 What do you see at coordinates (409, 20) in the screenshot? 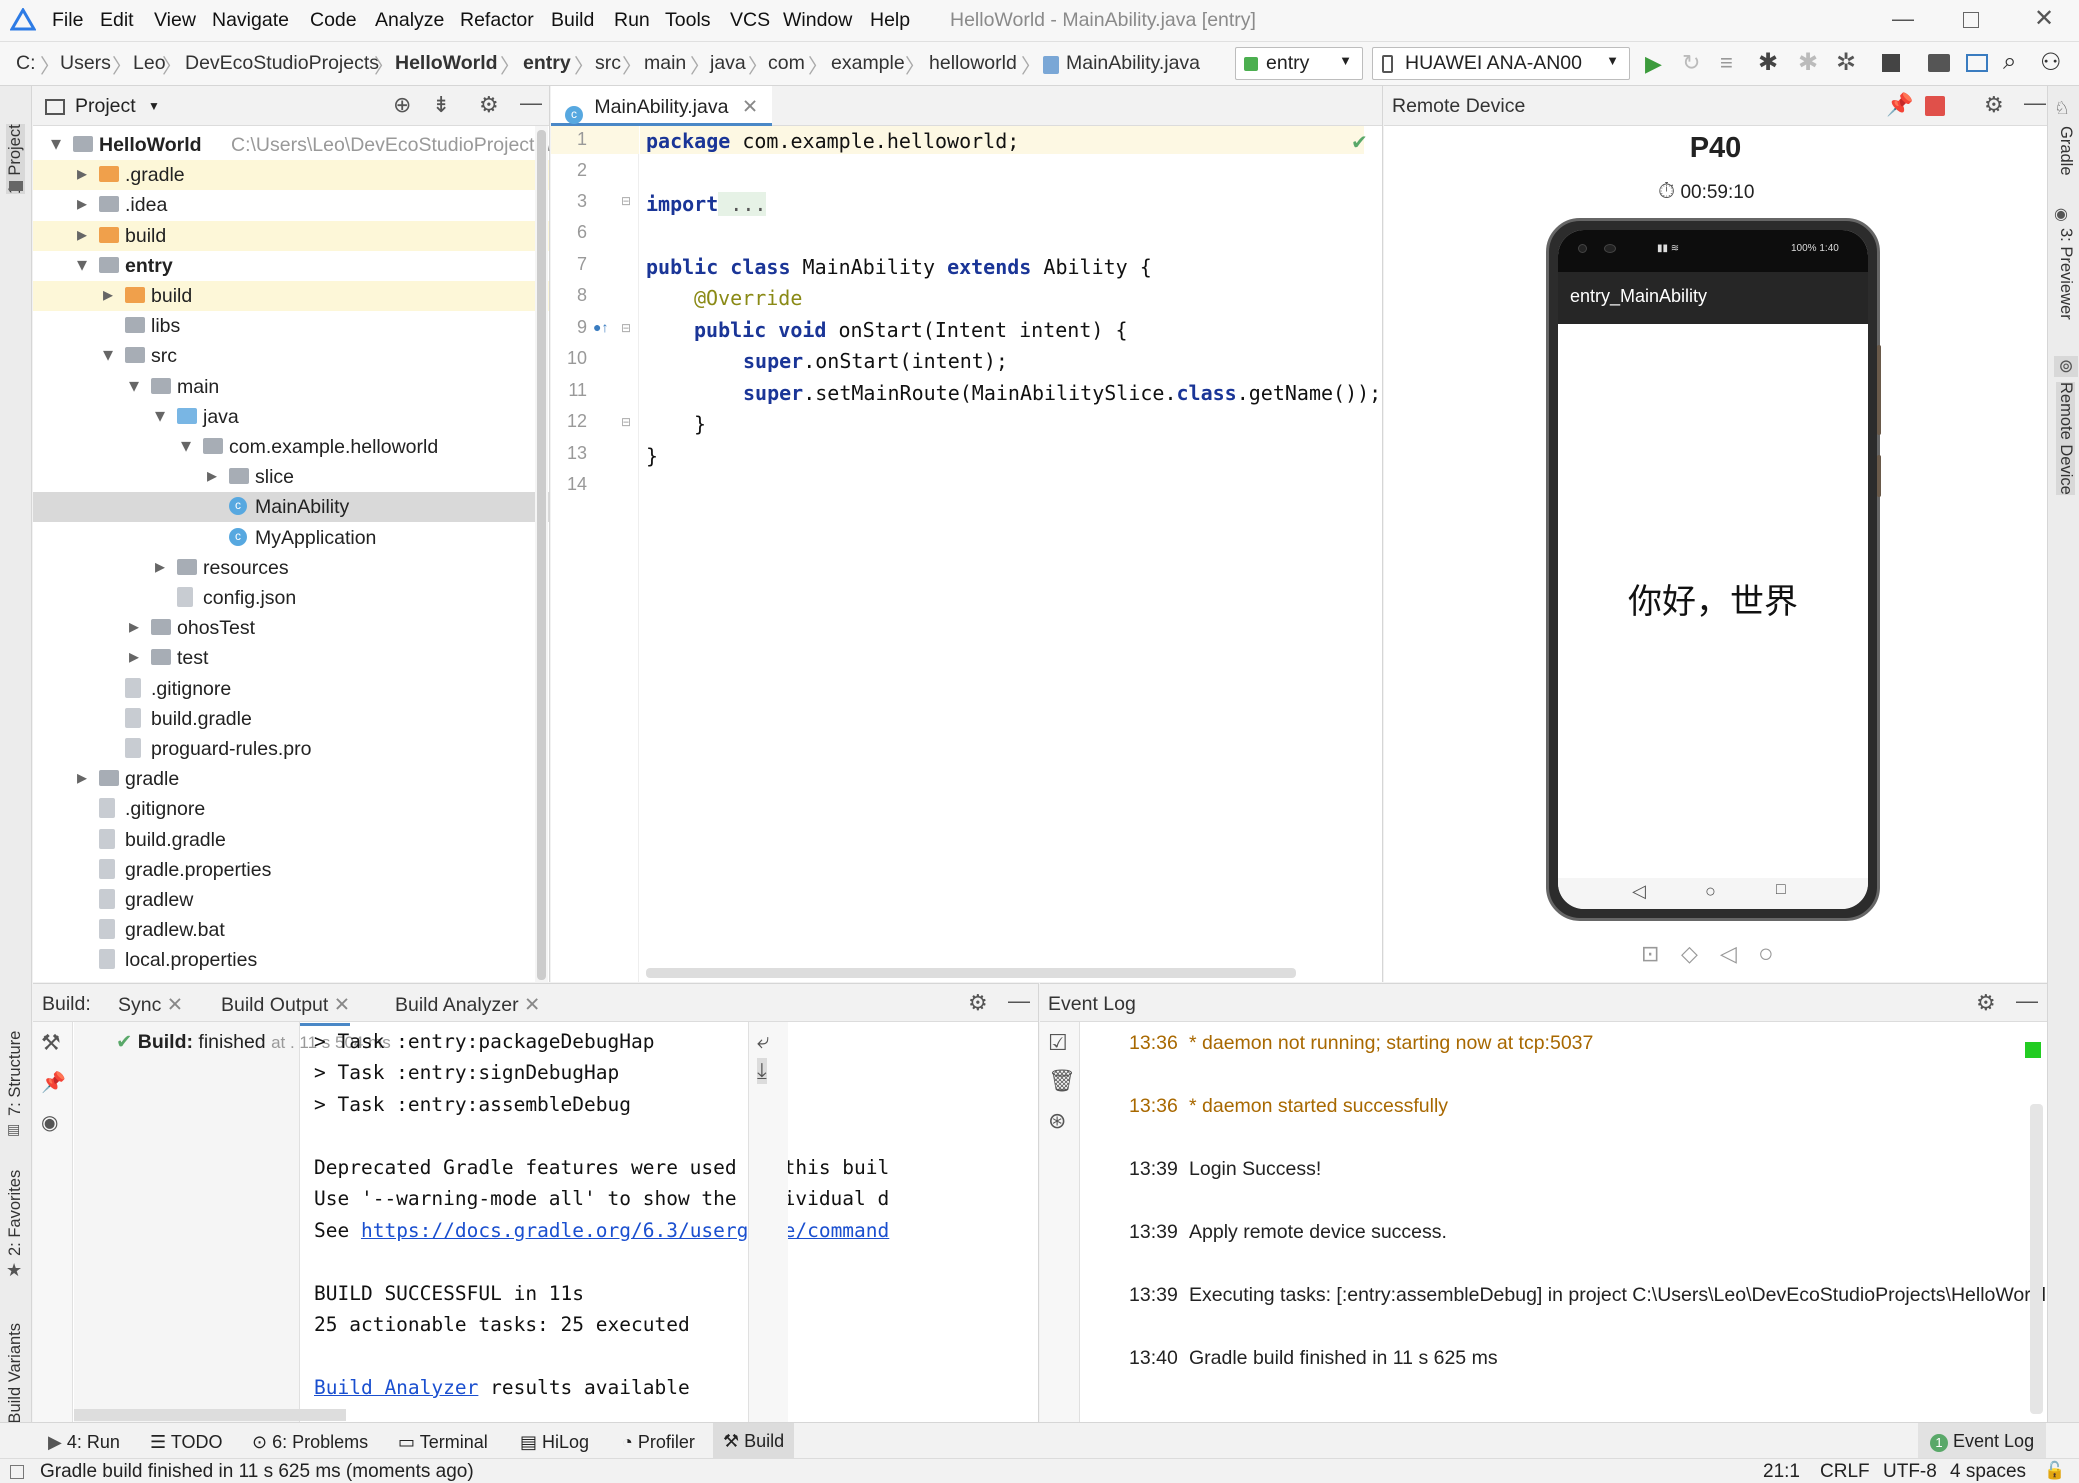
I see `menu-analyze: Analyze` at bounding box center [409, 20].